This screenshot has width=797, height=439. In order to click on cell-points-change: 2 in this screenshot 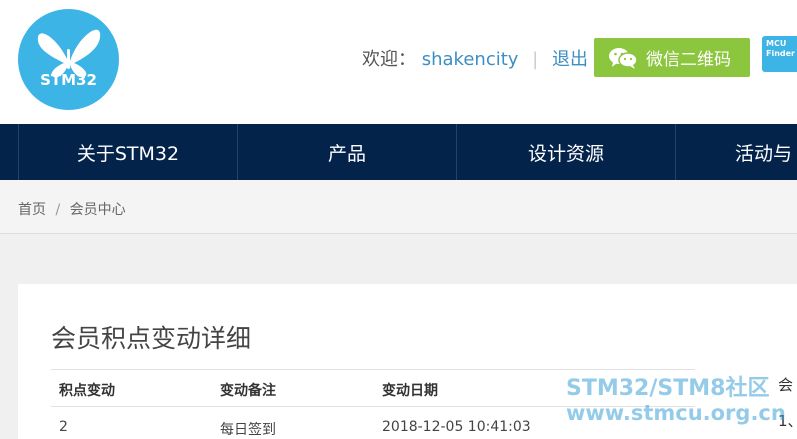, I will do `click(63, 427)`.